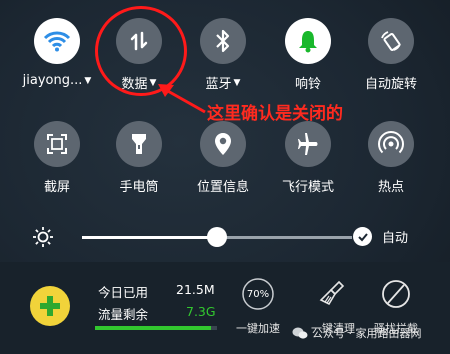 Image resolution: width=450 pixels, height=354 pixels. Describe the element at coordinates (123, 292) in the screenshot. I see `today-used-label: 今日已用` at that location.